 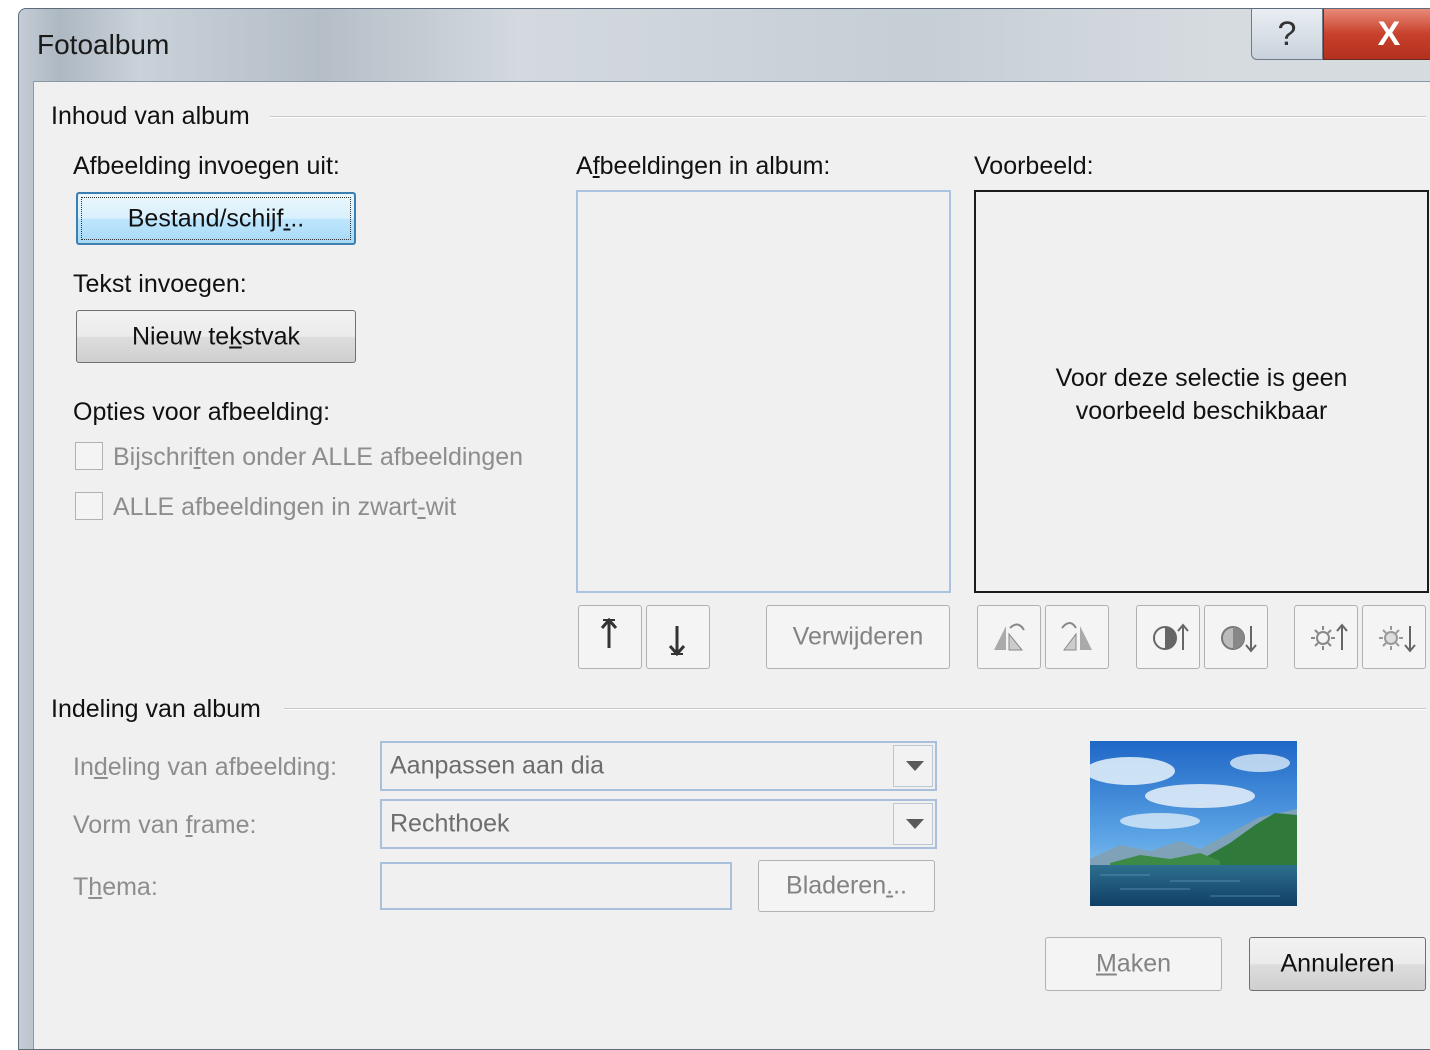 I want to click on rotate-right-icon, so click(x=1076, y=636).